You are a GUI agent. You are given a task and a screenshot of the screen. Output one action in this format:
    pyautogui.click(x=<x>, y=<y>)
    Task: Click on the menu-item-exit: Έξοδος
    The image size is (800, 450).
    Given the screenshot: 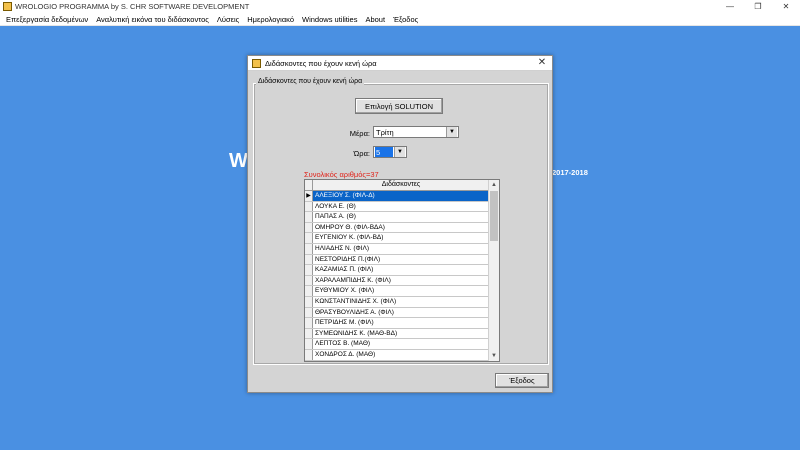 What is the action you would take?
    pyautogui.click(x=405, y=19)
    